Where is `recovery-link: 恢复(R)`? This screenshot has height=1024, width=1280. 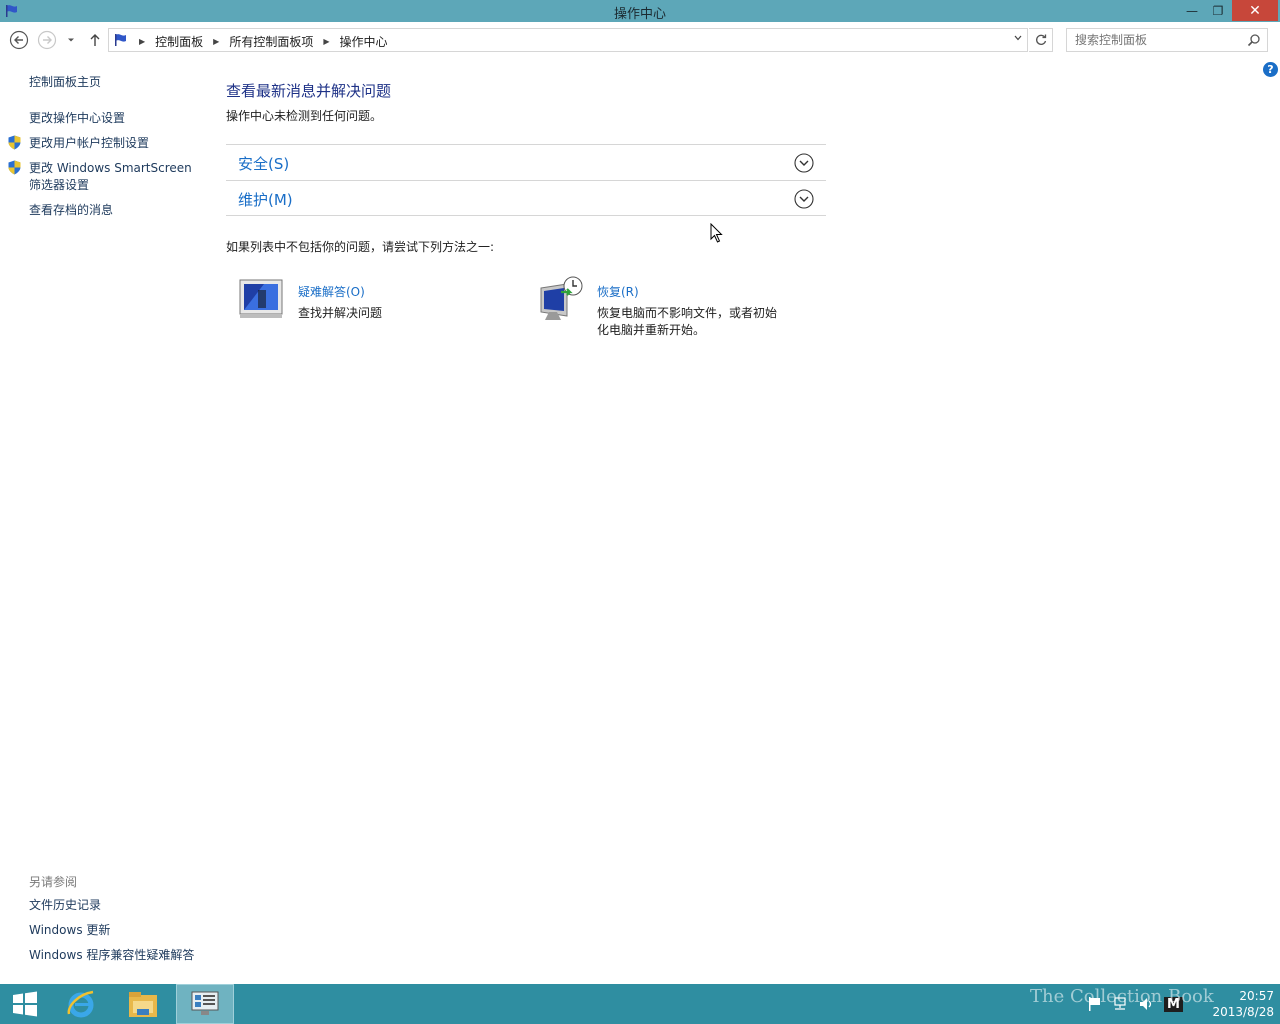
recovery-link: 恢复(R) is located at coordinates (618, 291).